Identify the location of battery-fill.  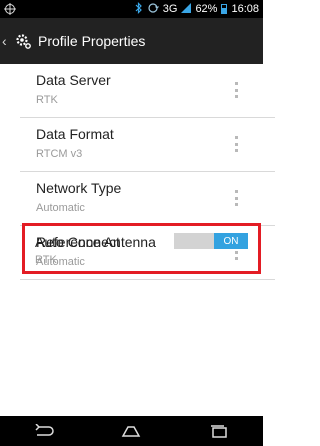
(224, 10).